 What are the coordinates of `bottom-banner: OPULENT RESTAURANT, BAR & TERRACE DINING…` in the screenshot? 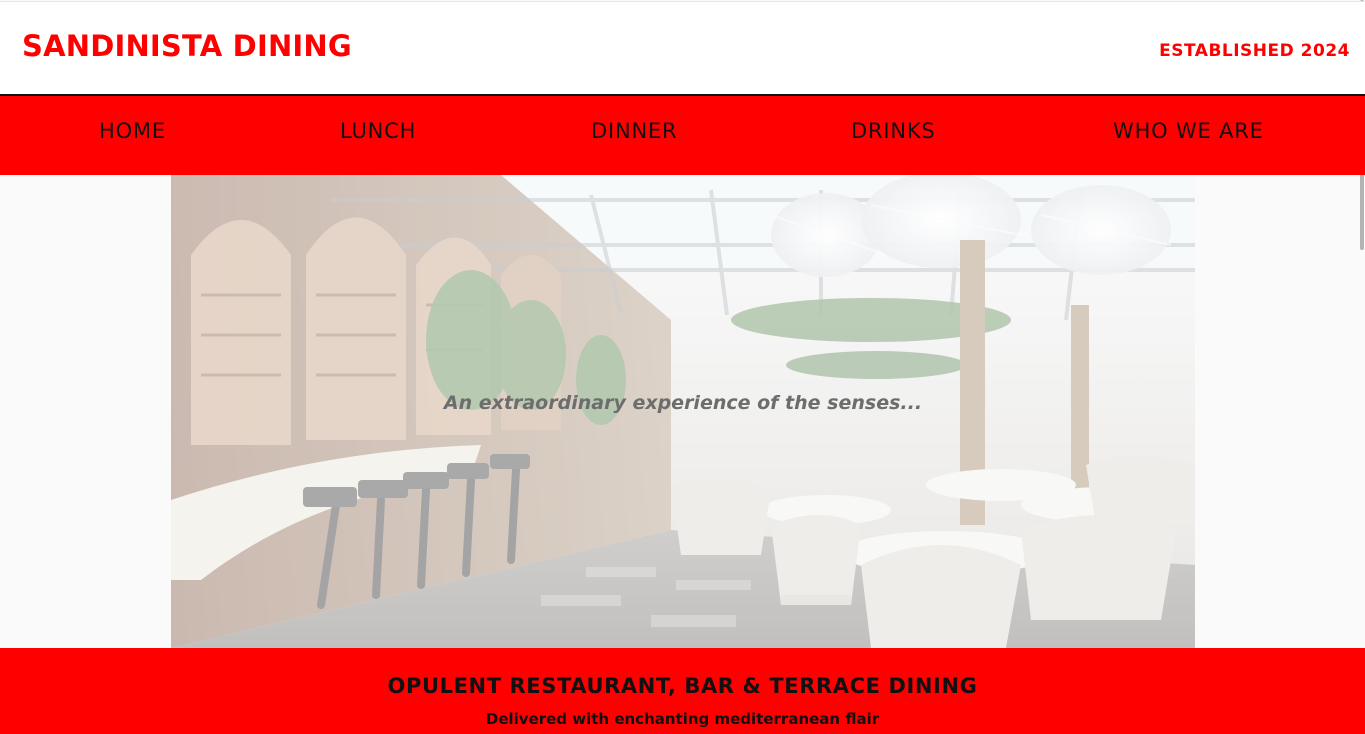 It's located at (682, 691).